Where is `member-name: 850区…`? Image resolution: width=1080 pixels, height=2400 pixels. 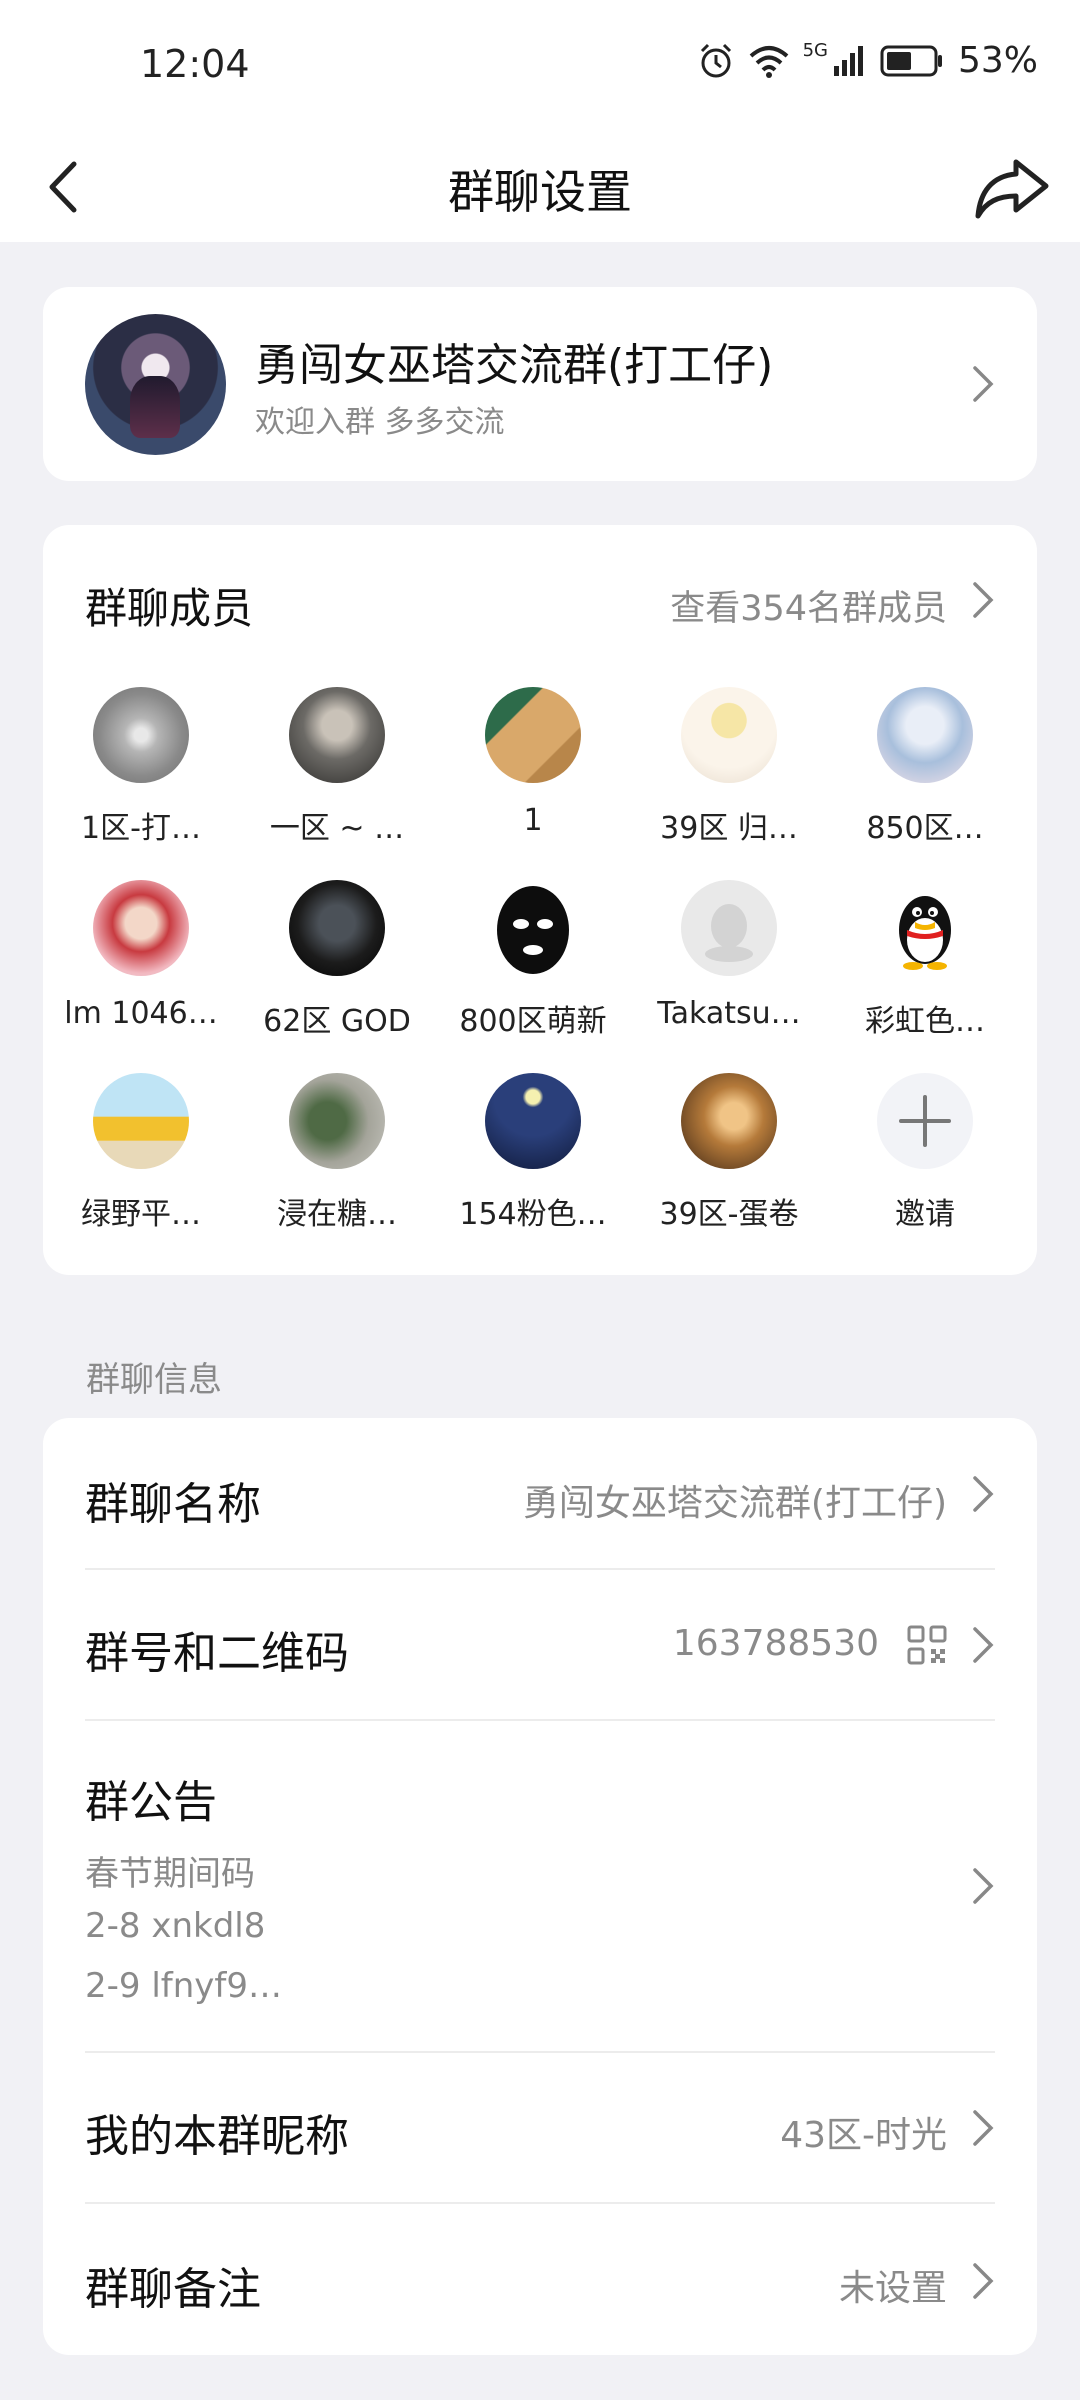
member-name: 850区… is located at coordinates (925, 828).